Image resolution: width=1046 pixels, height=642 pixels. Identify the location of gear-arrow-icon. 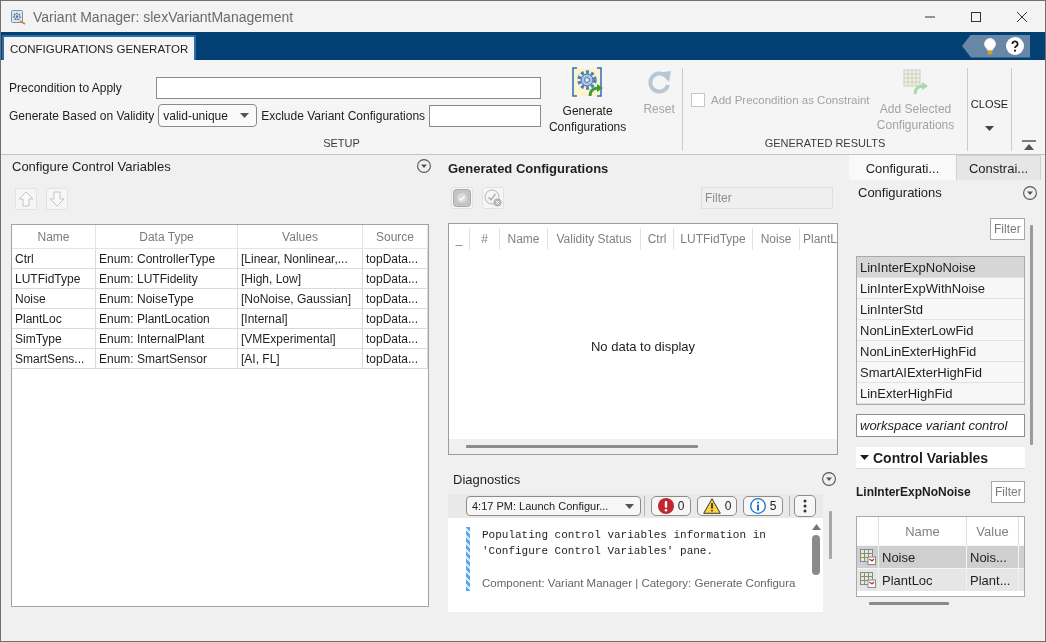
(587, 82).